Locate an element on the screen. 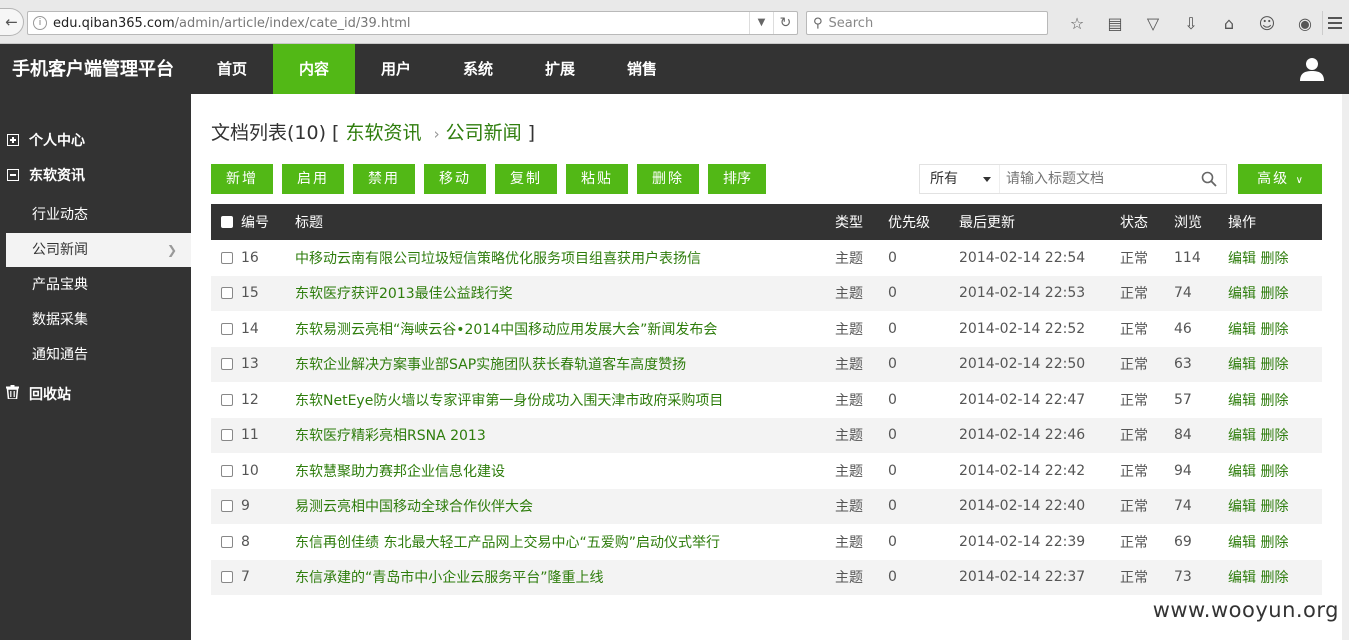 This screenshot has height=640, width=1349. page-title-suffix: ] is located at coordinates (531, 133).